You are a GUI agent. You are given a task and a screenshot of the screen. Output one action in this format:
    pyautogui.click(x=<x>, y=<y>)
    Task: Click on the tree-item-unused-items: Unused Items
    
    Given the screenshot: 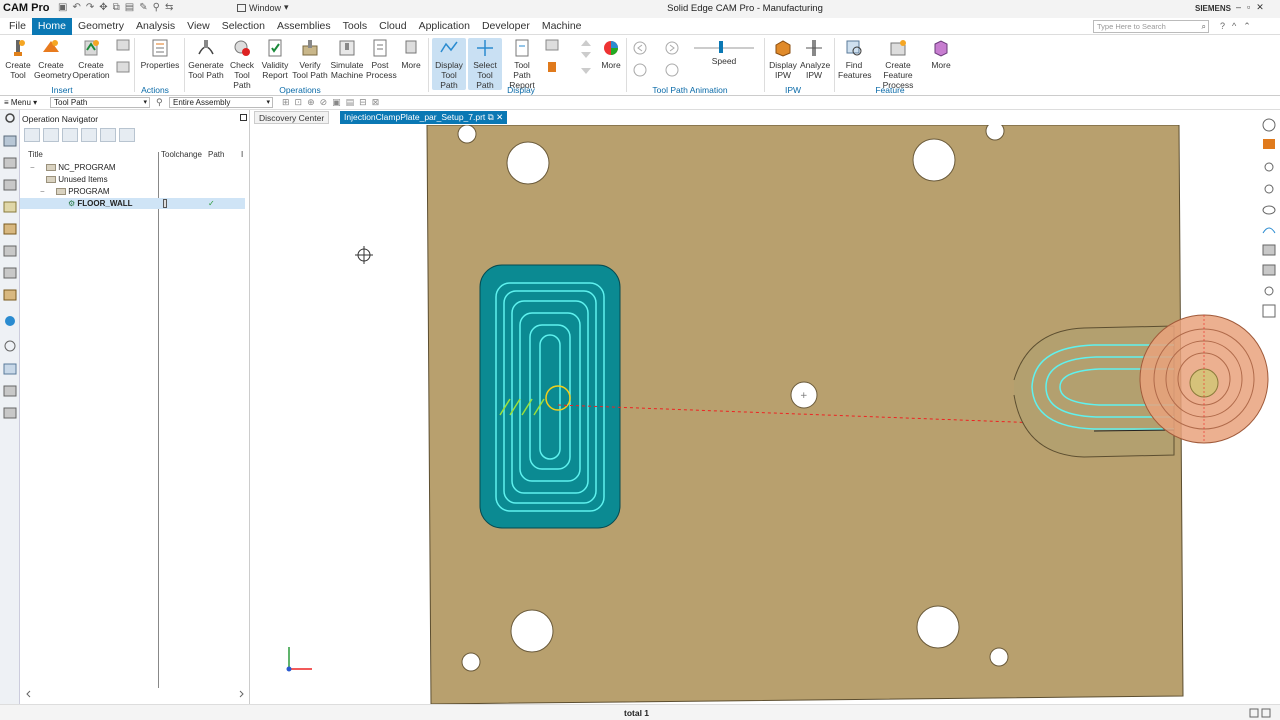 What is the action you would take?
    pyautogui.click(x=132, y=179)
    